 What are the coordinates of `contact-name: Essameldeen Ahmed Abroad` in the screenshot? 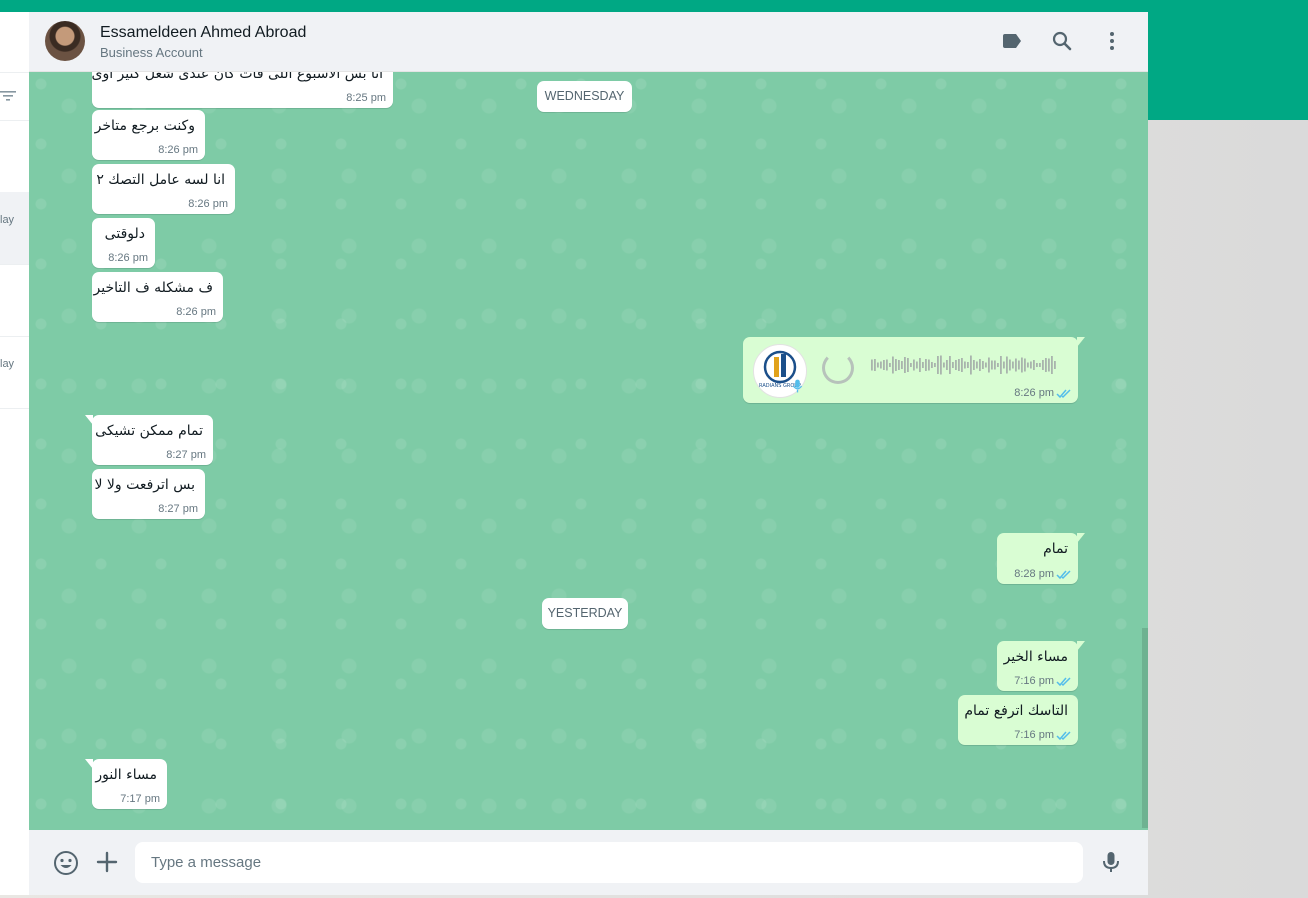 It's located at (203, 33).